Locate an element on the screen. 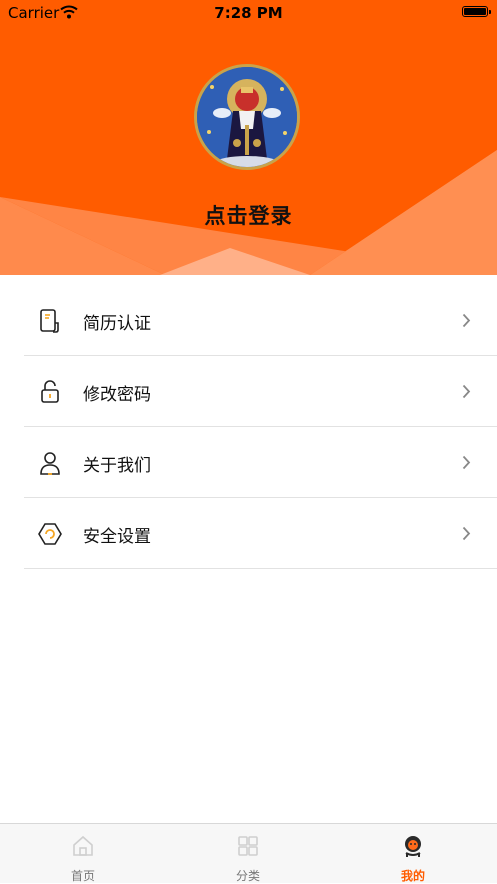 This screenshot has width=497, height=884. user-icon is located at coordinates (50, 463).